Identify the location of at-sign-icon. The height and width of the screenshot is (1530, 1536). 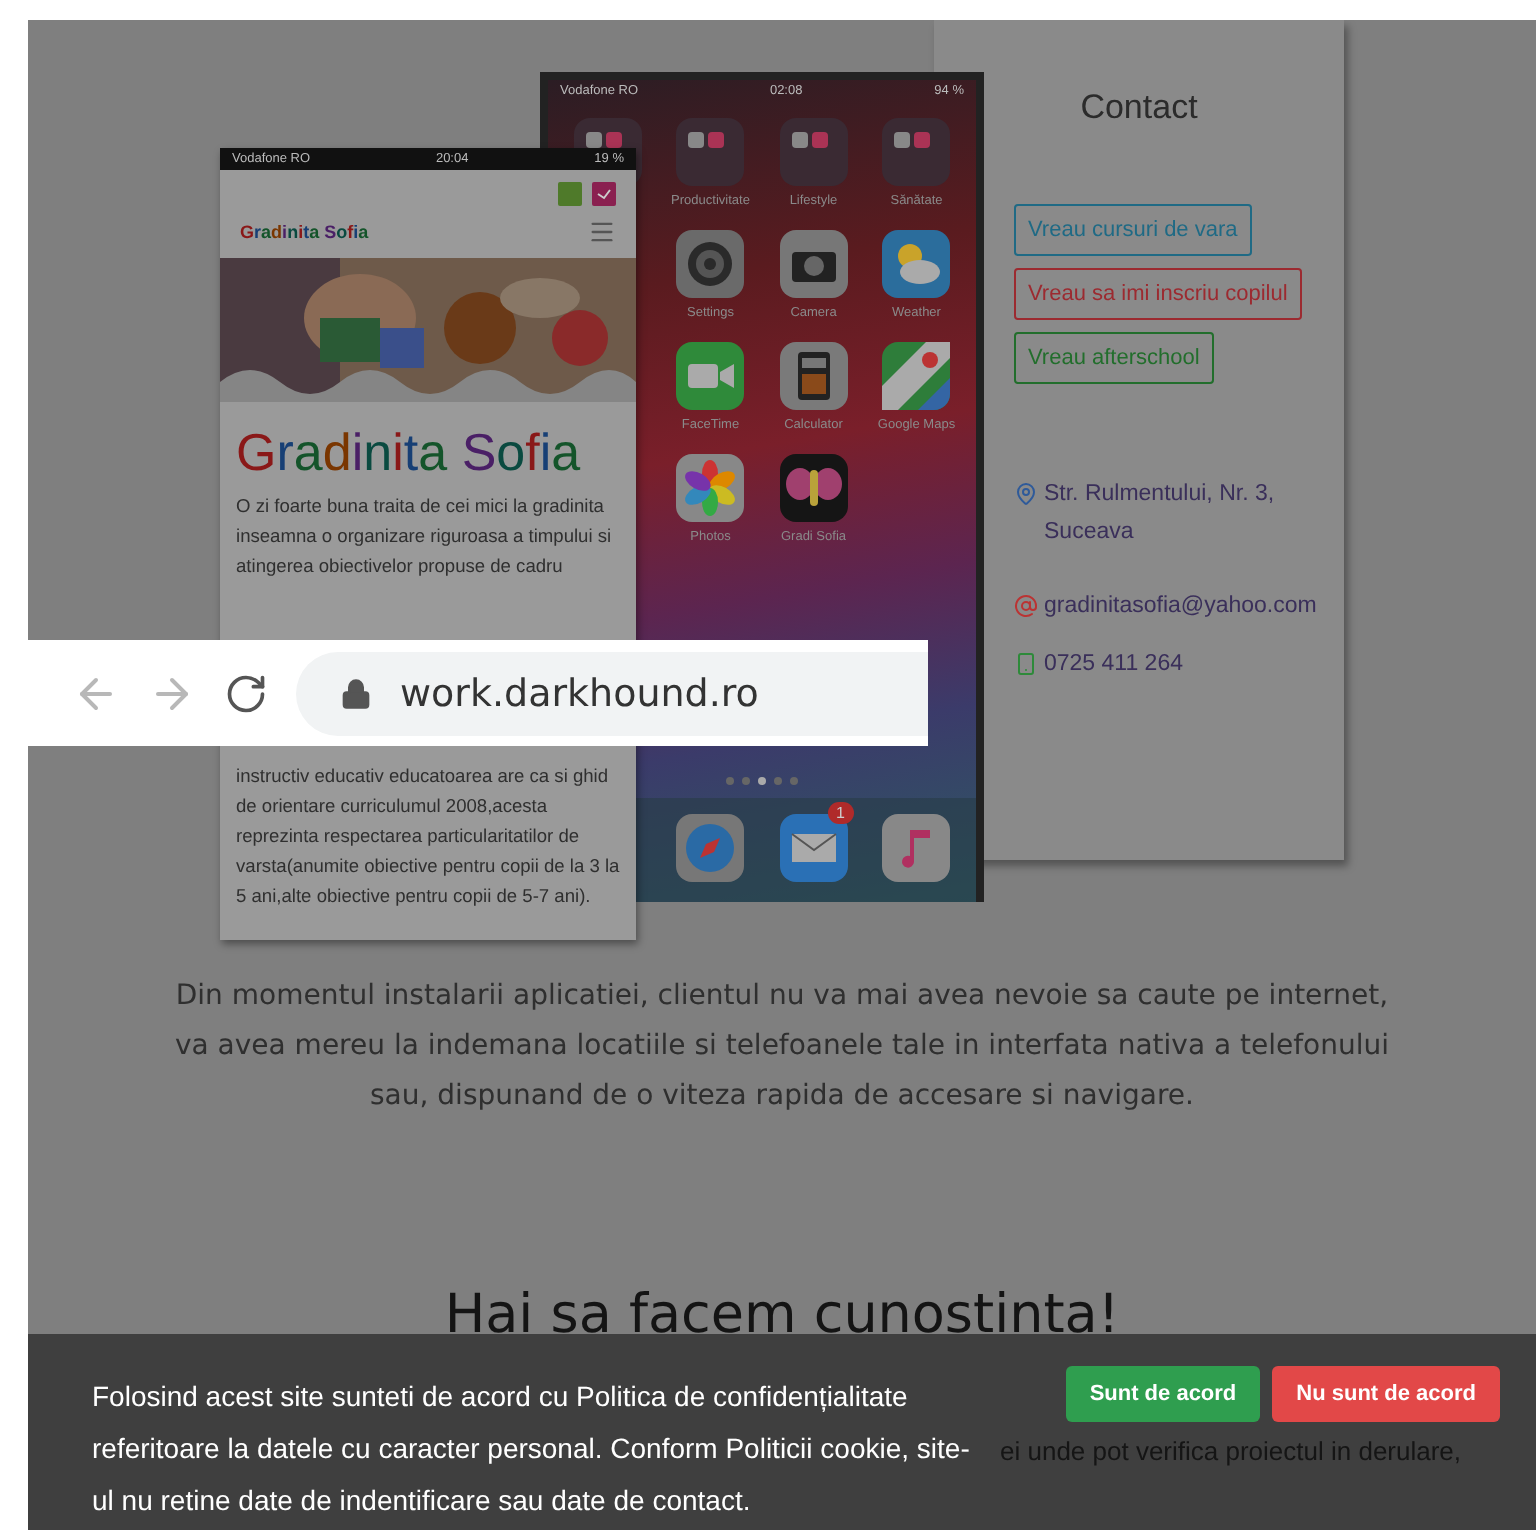
(1026, 606).